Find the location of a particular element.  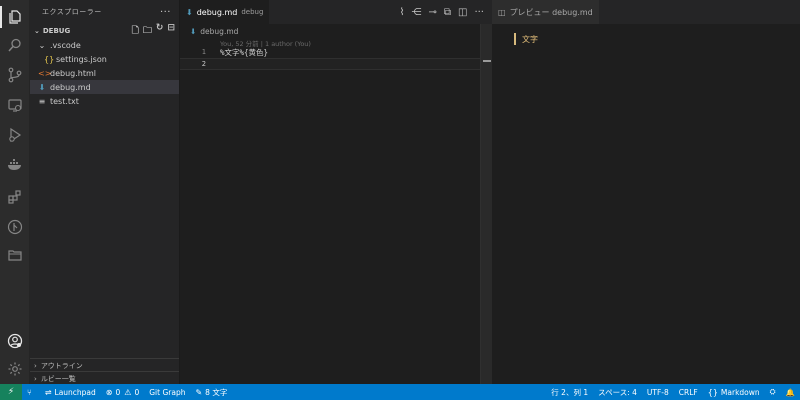

source-control-icon is located at coordinates (15, 75).